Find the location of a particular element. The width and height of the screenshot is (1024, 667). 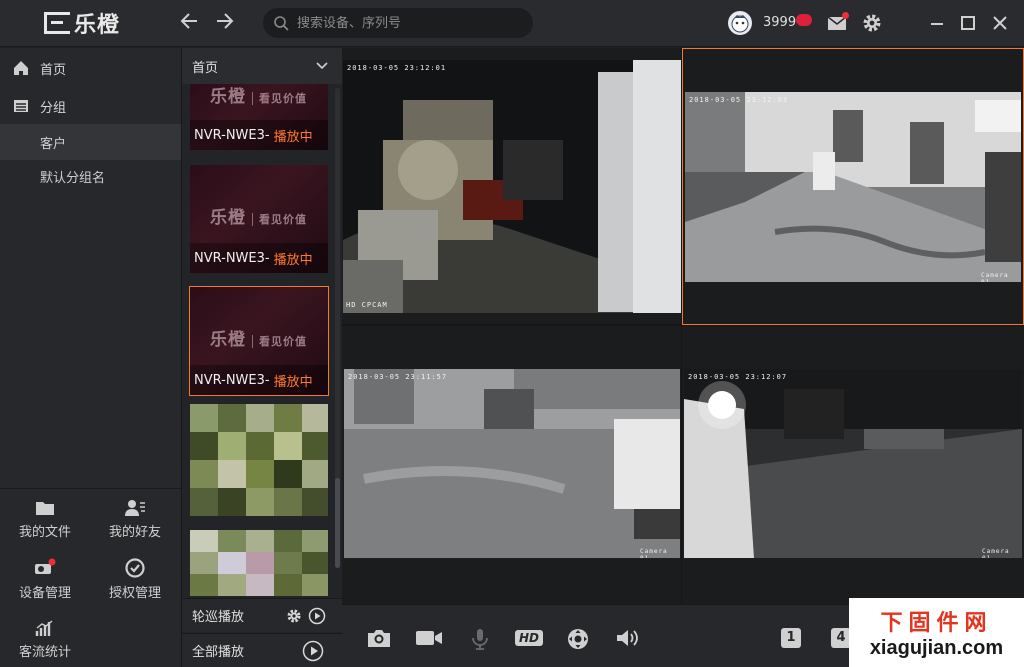

minimize-icon is located at coordinates (937, 23).